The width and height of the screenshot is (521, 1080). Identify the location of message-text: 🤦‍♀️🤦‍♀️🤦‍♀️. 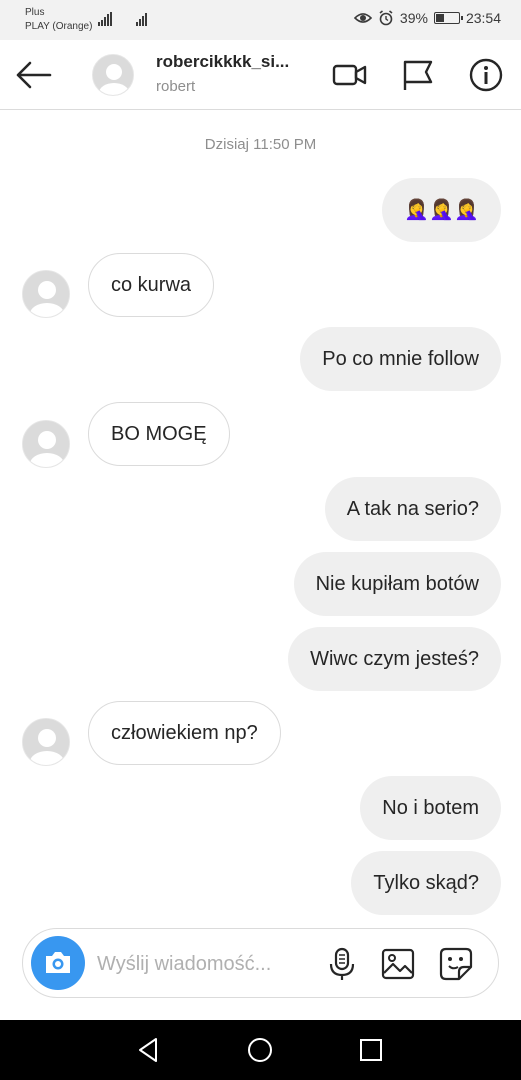
(441, 210).